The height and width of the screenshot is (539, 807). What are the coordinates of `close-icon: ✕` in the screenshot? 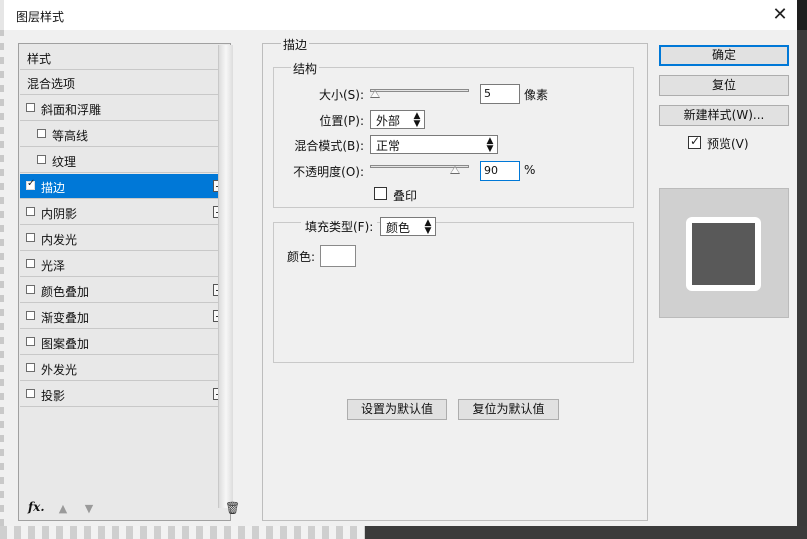 It's located at (780, 15).